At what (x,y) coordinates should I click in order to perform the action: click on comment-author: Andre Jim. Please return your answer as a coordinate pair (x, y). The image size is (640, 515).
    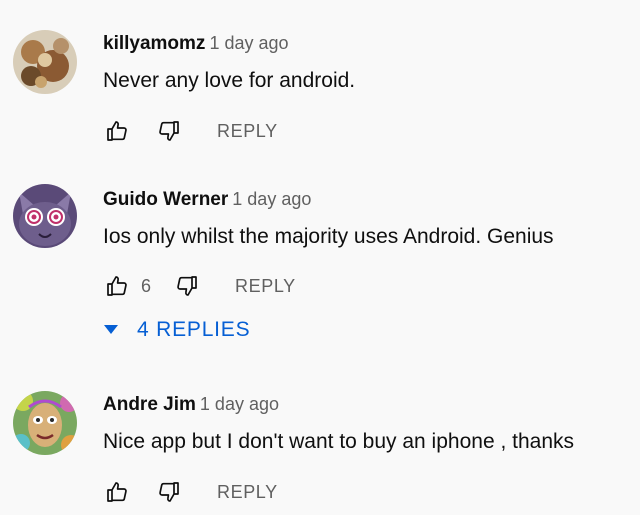
    Looking at the image, I should click on (149, 404).